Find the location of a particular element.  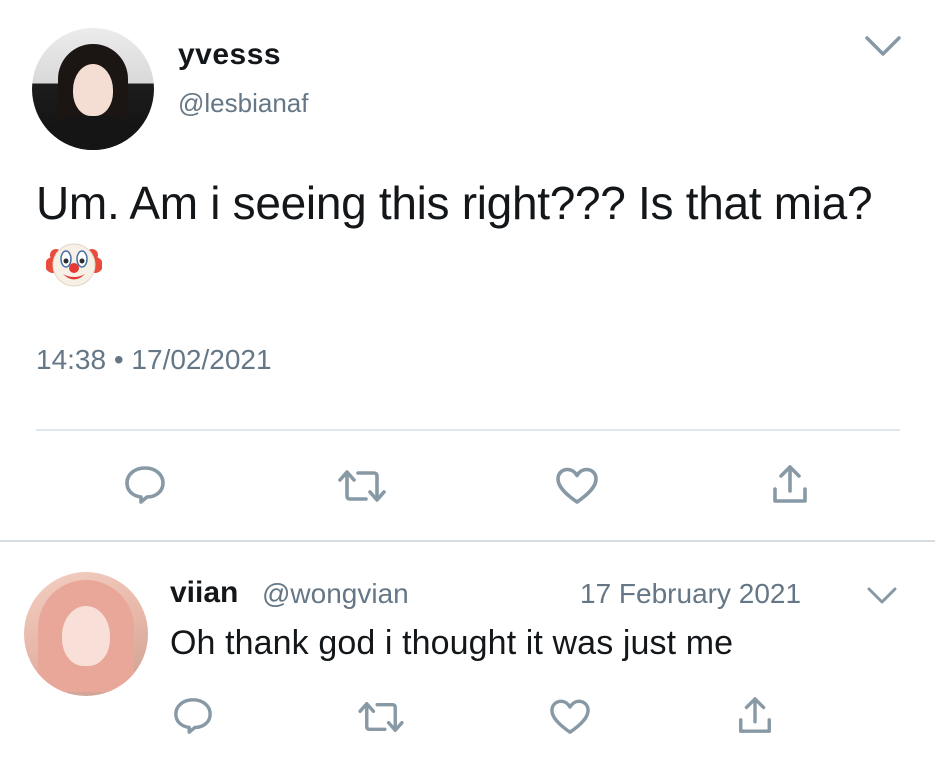

reply-author-avatar is located at coordinates (86, 634).